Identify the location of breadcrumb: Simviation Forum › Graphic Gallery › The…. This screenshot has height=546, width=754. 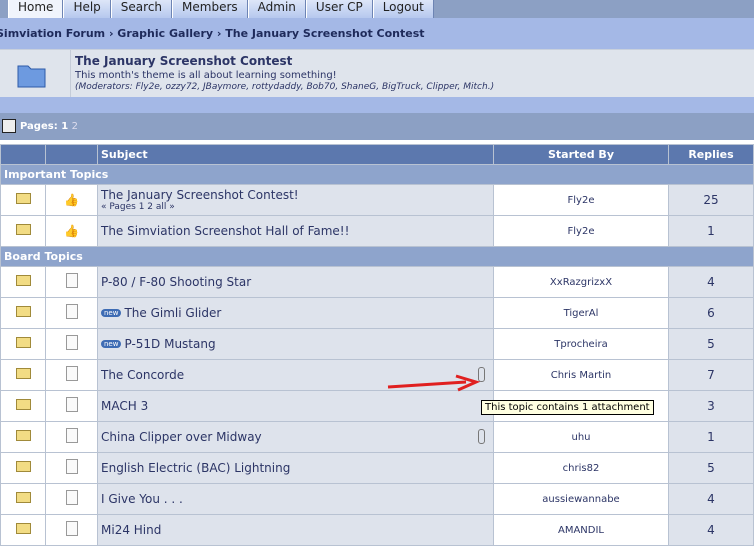
(377, 33).